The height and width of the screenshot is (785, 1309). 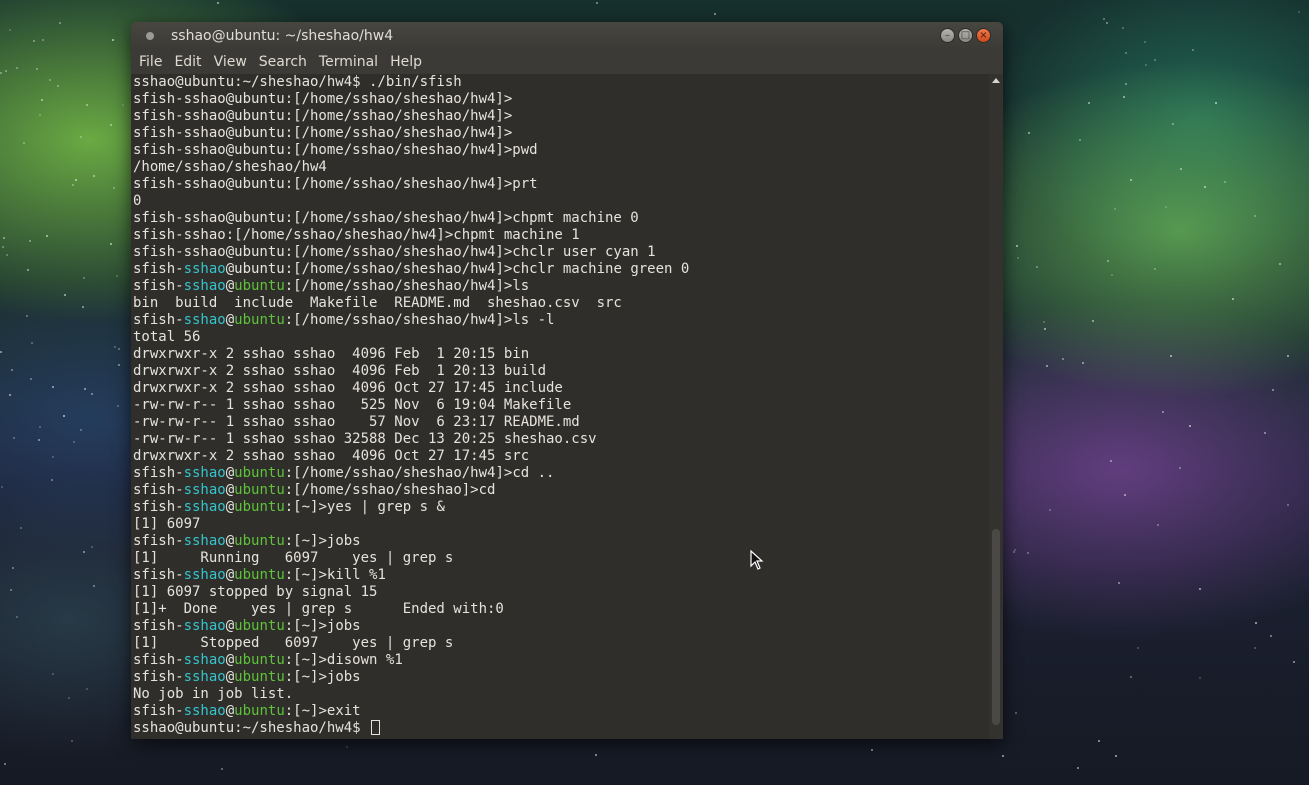 What do you see at coordinates (561, 337) in the screenshot?
I see `terminal-line: total 56` at bounding box center [561, 337].